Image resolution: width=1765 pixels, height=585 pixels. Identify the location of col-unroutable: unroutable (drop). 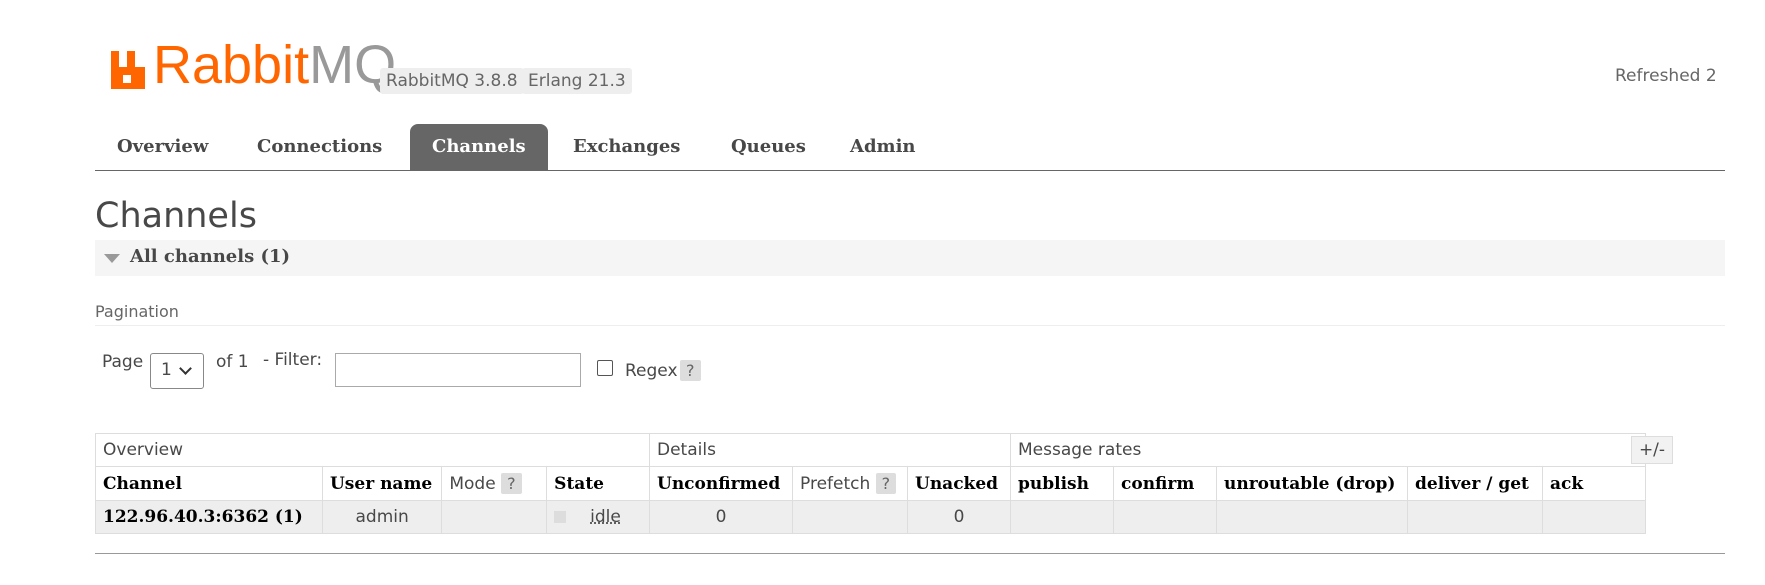
(1312, 483).